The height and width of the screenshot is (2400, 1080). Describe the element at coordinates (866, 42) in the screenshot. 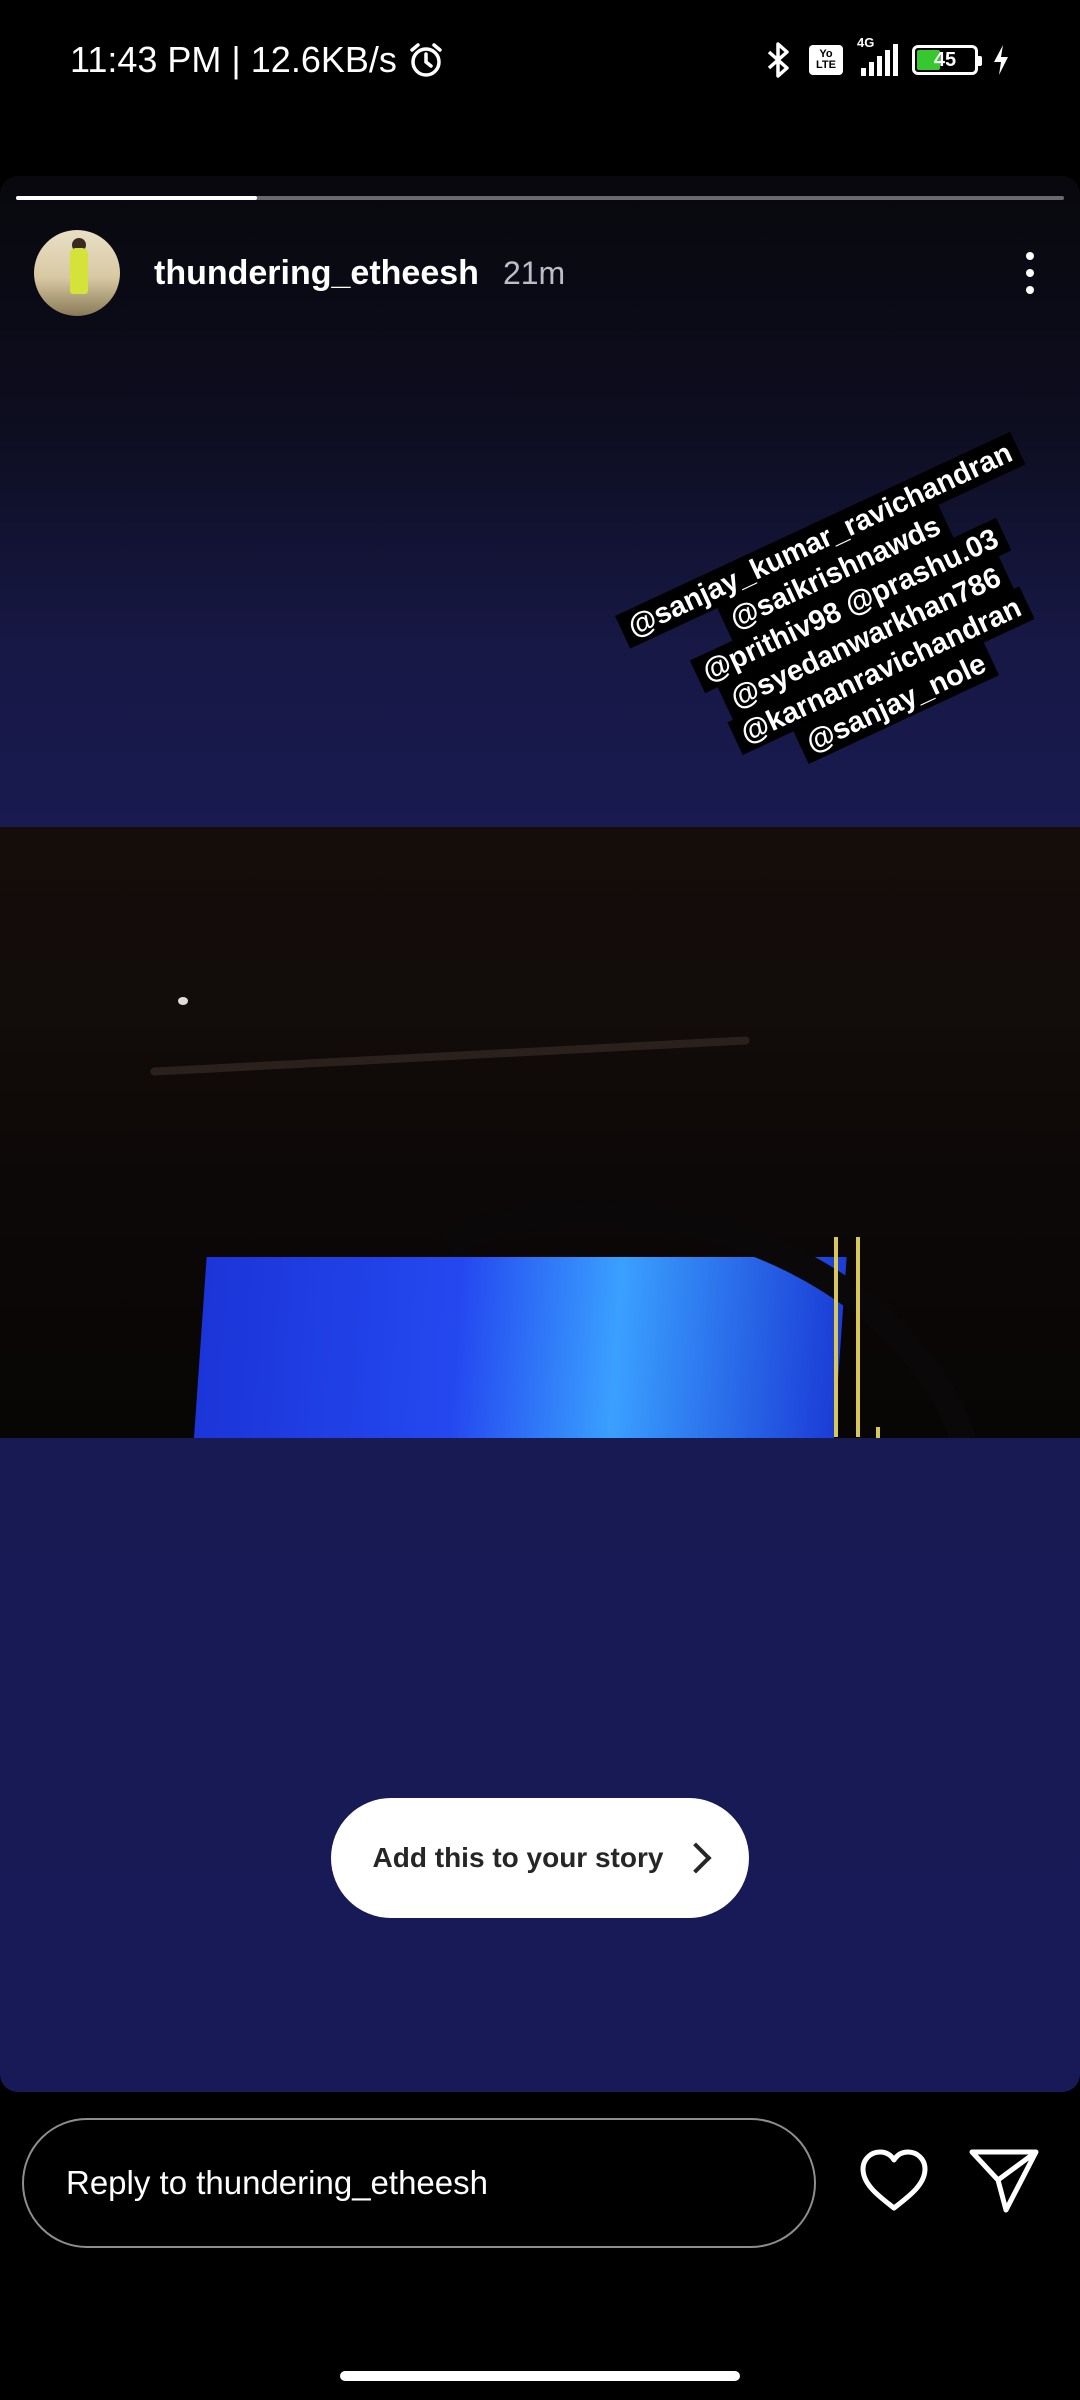

I see `network-type: 4G` at that location.